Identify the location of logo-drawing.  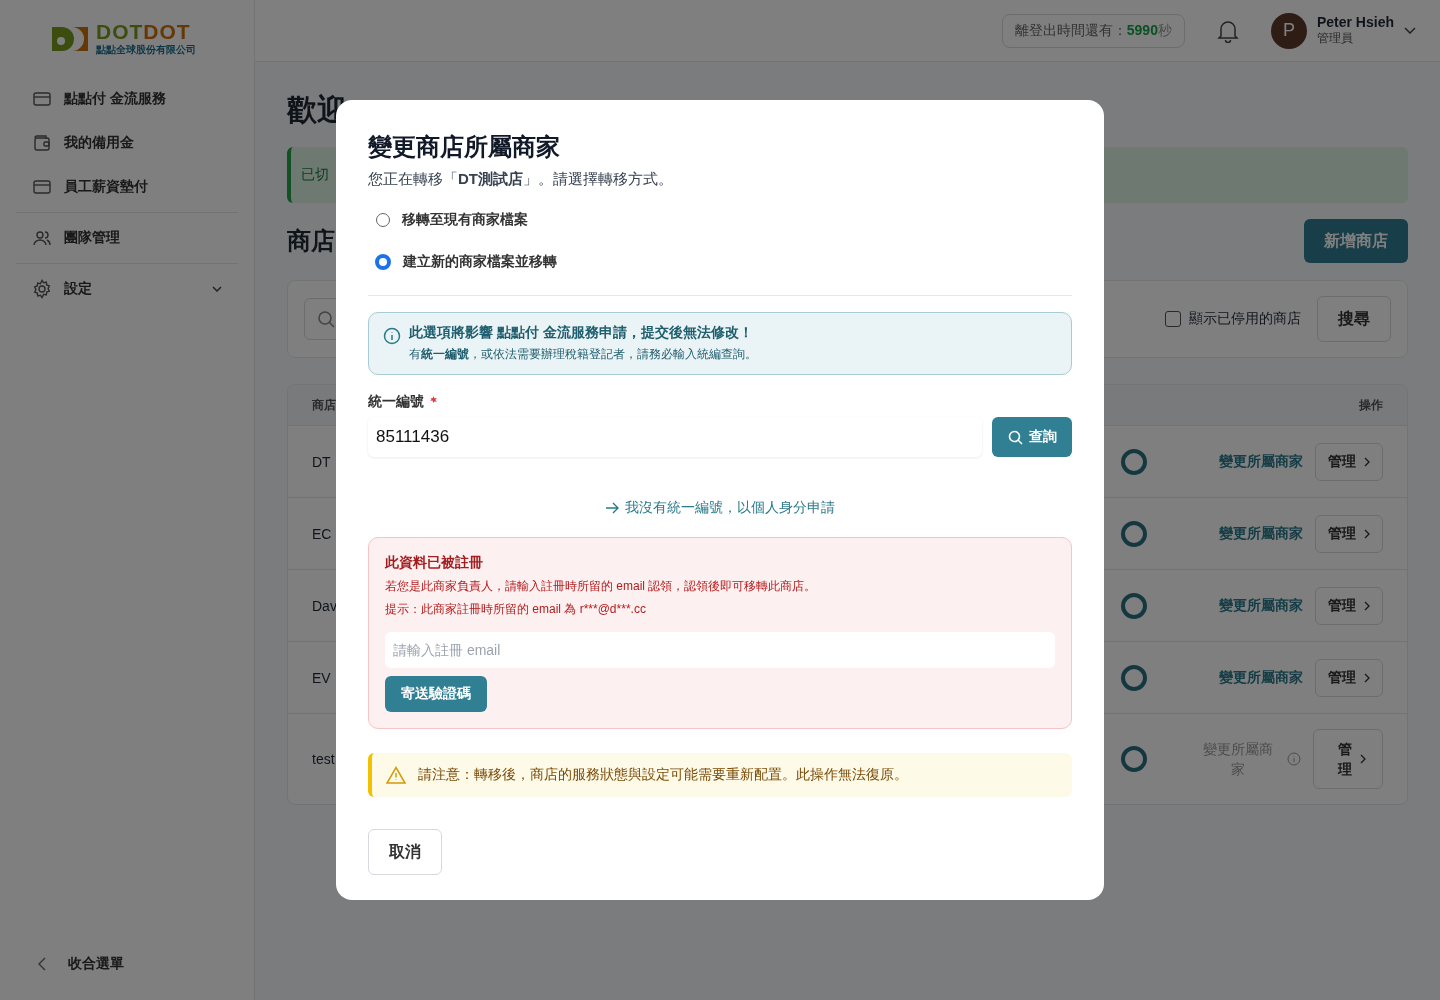
(71, 39).